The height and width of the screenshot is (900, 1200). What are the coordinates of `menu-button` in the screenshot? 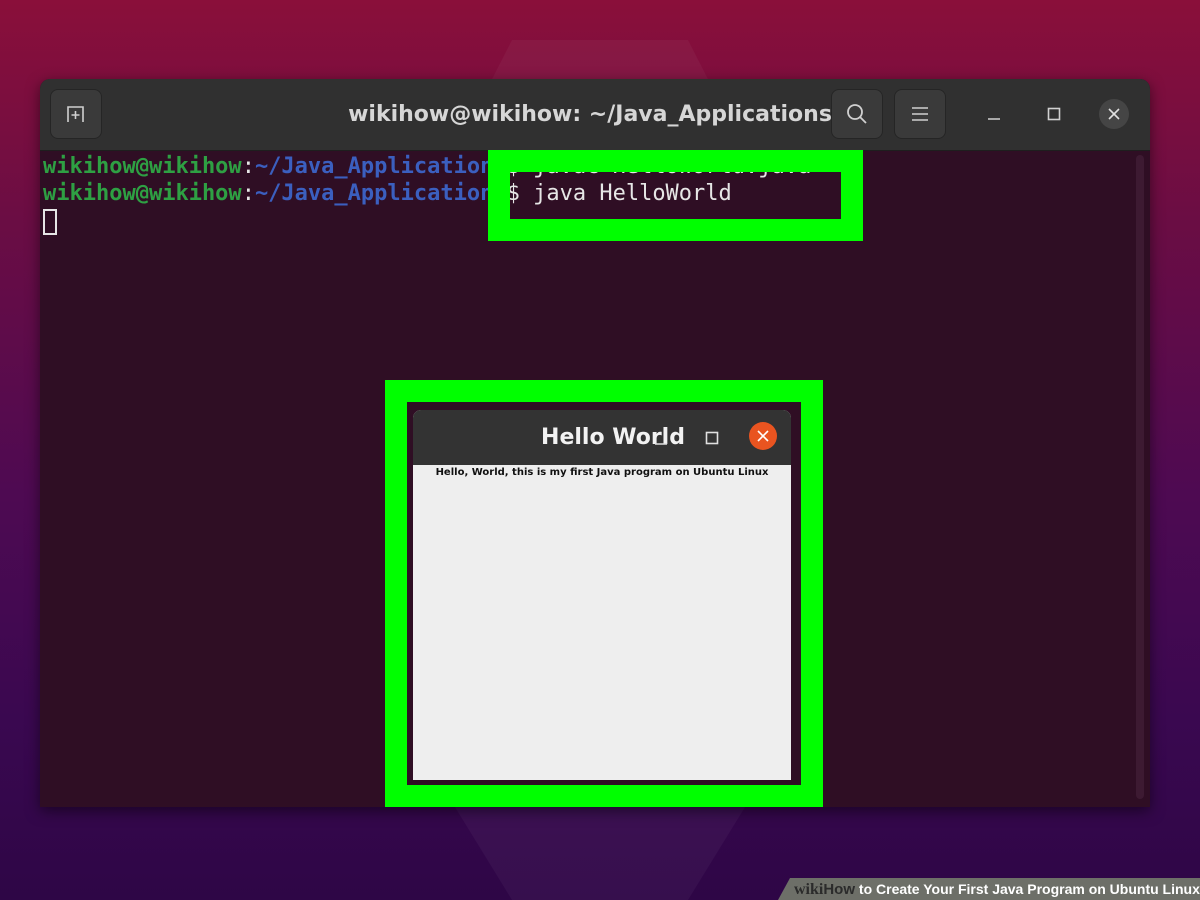 It's located at (920, 114).